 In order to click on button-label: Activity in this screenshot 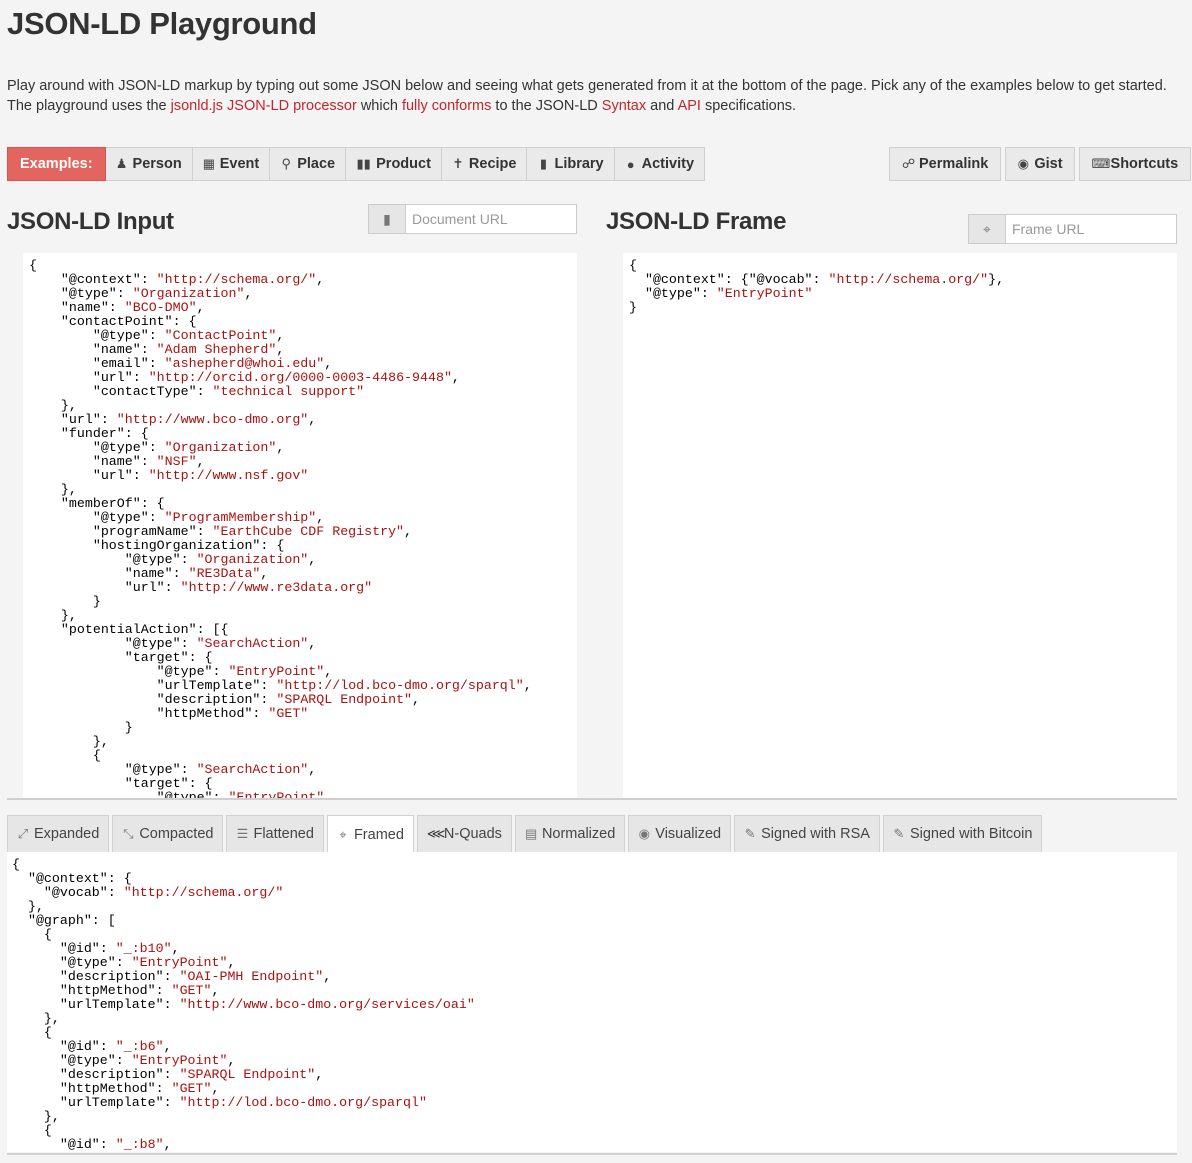, I will do `click(668, 164)`.